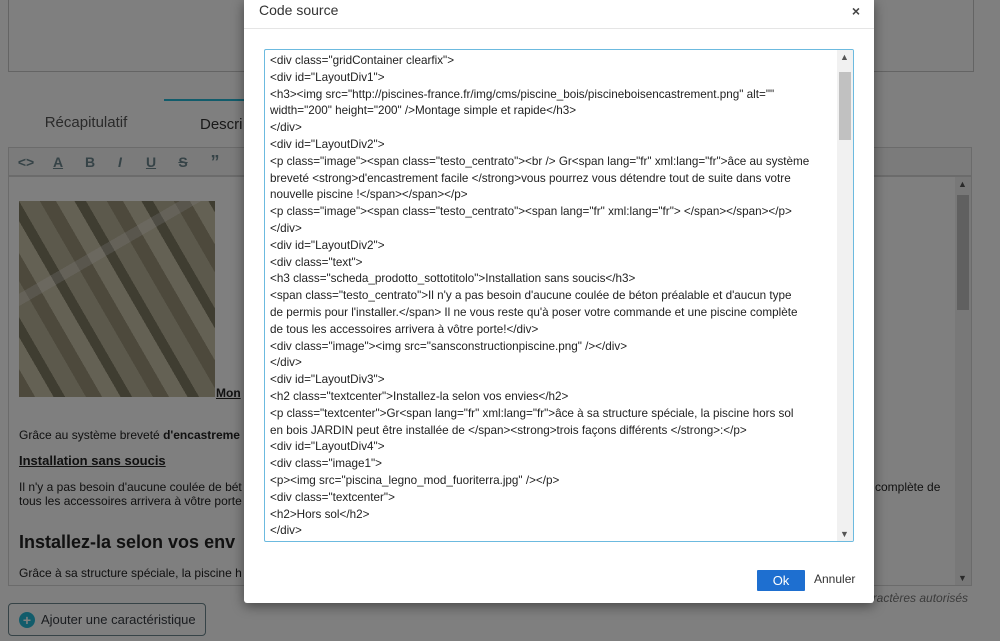 Image resolution: width=1000 pixels, height=641 pixels. Describe the element at coordinates (327, 77) in the screenshot. I see `code-line: <div id="LayoutDiv1">` at that location.